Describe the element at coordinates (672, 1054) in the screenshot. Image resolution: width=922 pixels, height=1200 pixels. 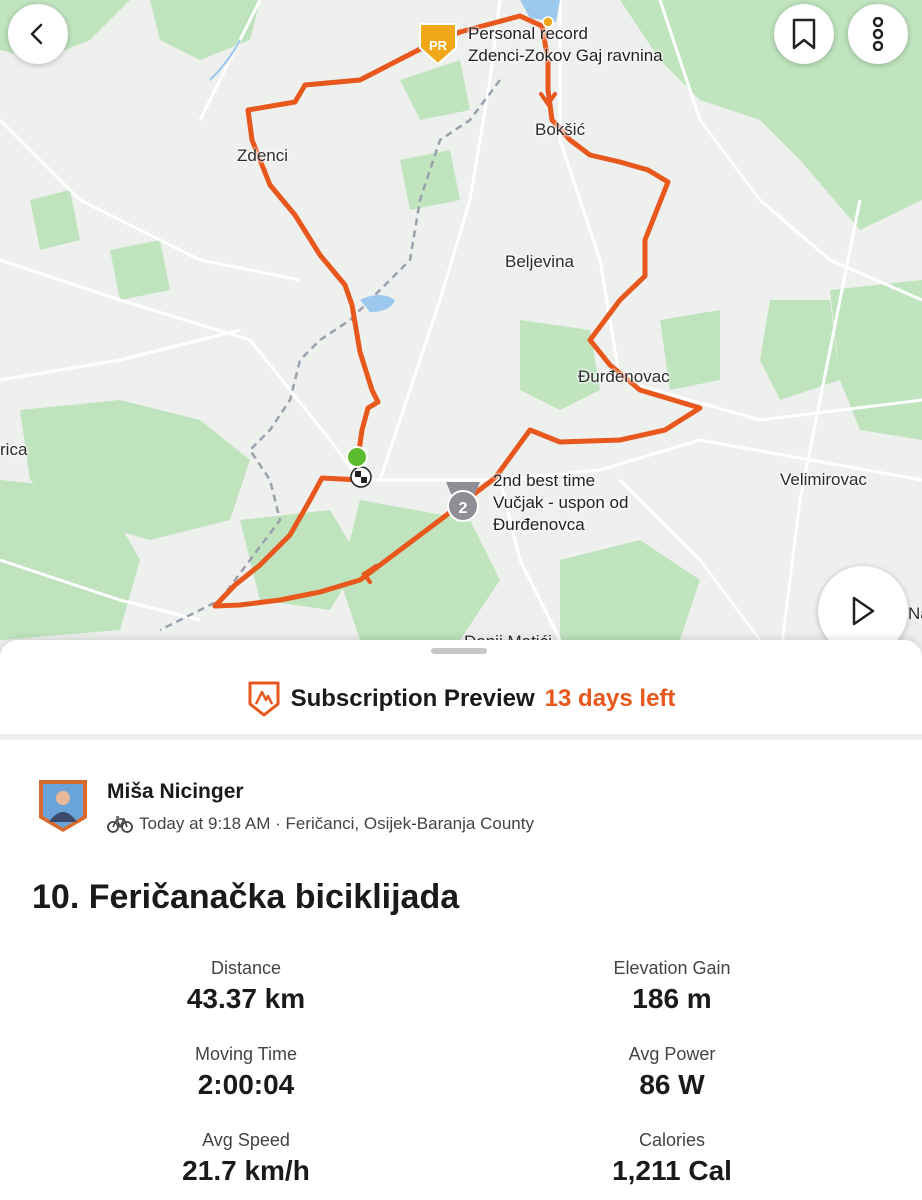
I see `stat-label: Avg Power` at that location.